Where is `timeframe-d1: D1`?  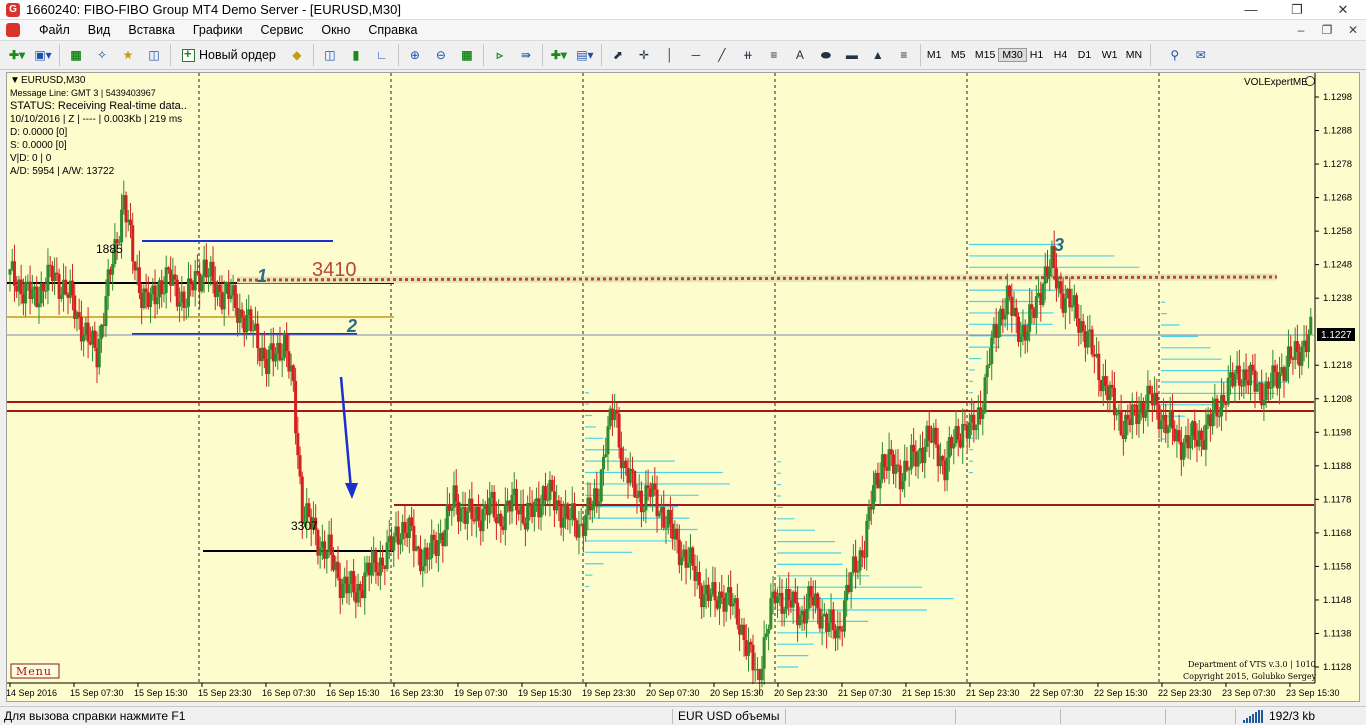
timeframe-d1: D1 is located at coordinates (1087, 55).